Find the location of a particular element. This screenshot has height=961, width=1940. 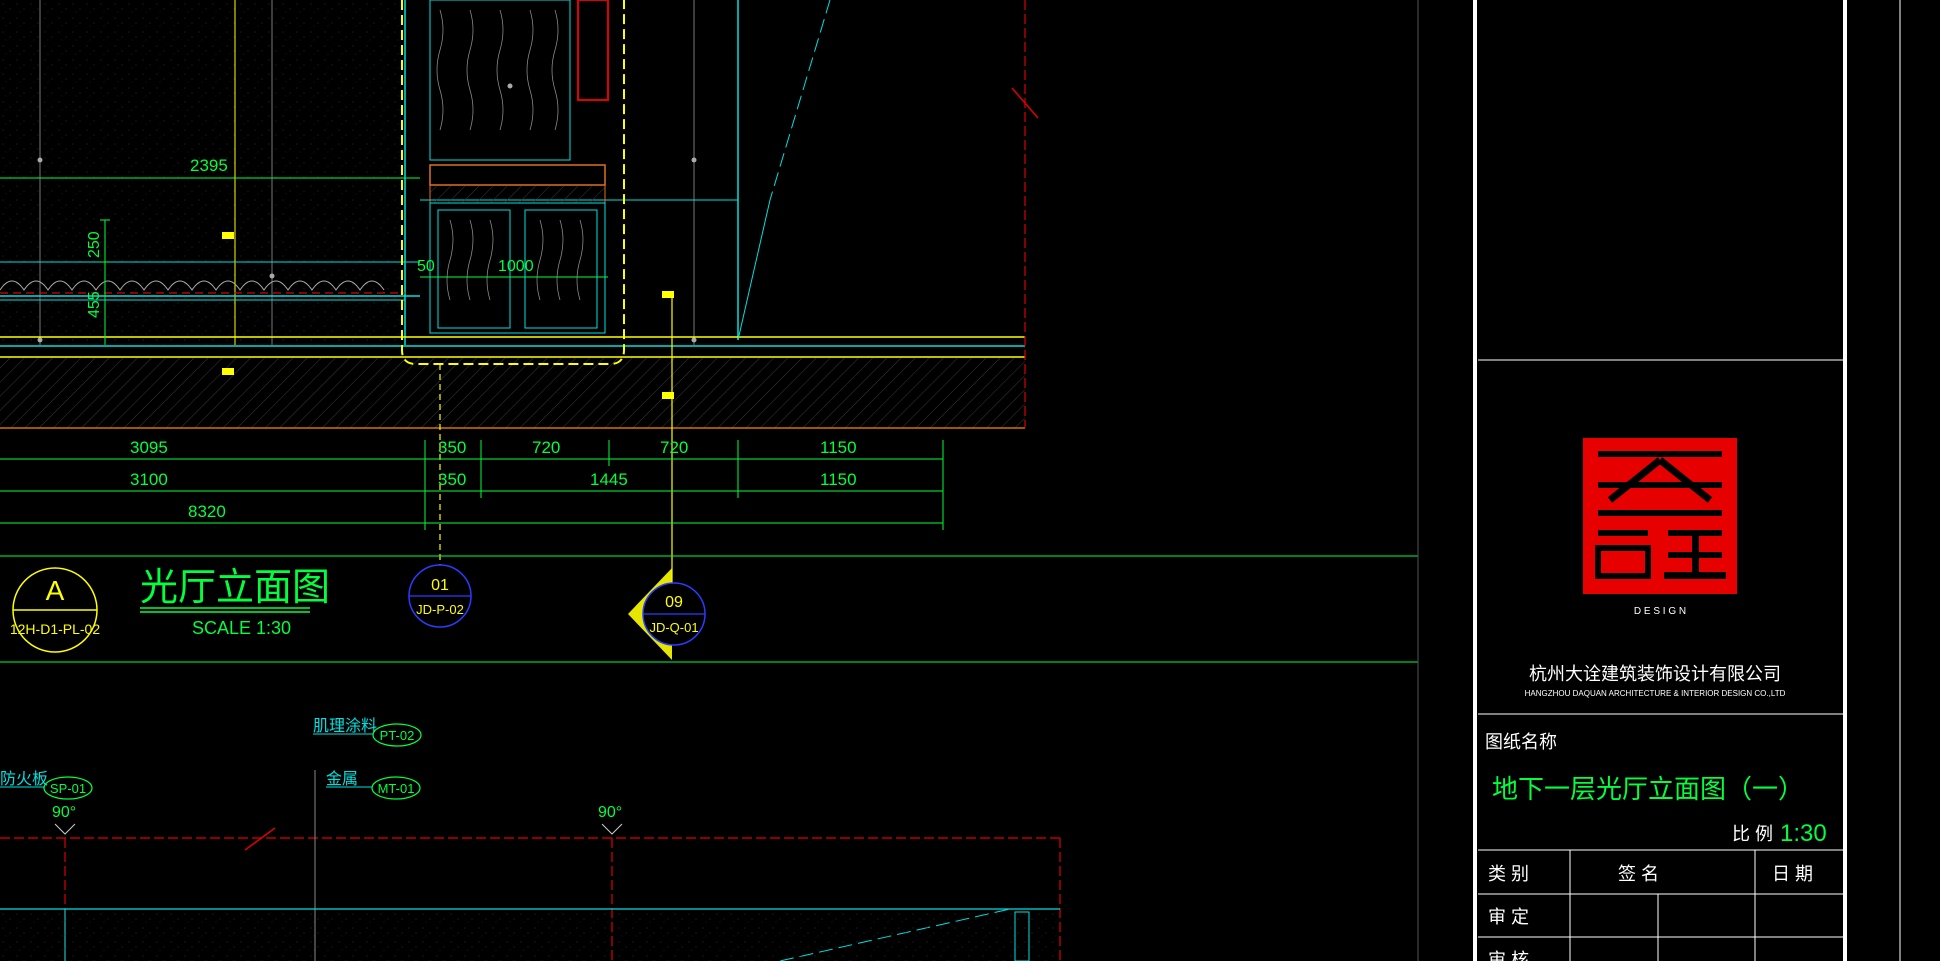

tag-sp-01: SP-01 is located at coordinates (68, 788).